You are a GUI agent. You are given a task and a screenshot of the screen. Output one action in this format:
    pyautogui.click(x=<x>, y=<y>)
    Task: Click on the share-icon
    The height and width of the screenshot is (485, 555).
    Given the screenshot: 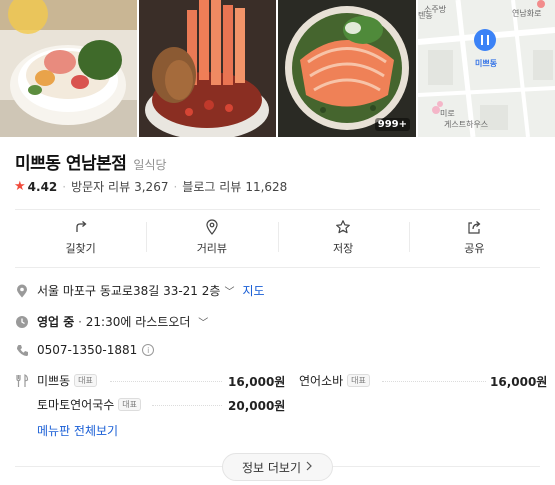 What is the action you would take?
    pyautogui.click(x=474, y=227)
    